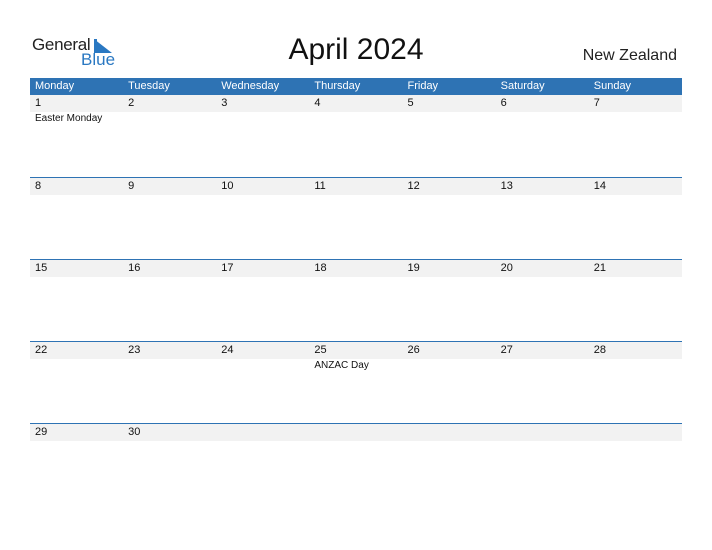 Image resolution: width=712 pixels, height=550 pixels. I want to click on day-number: 7, so click(596, 103).